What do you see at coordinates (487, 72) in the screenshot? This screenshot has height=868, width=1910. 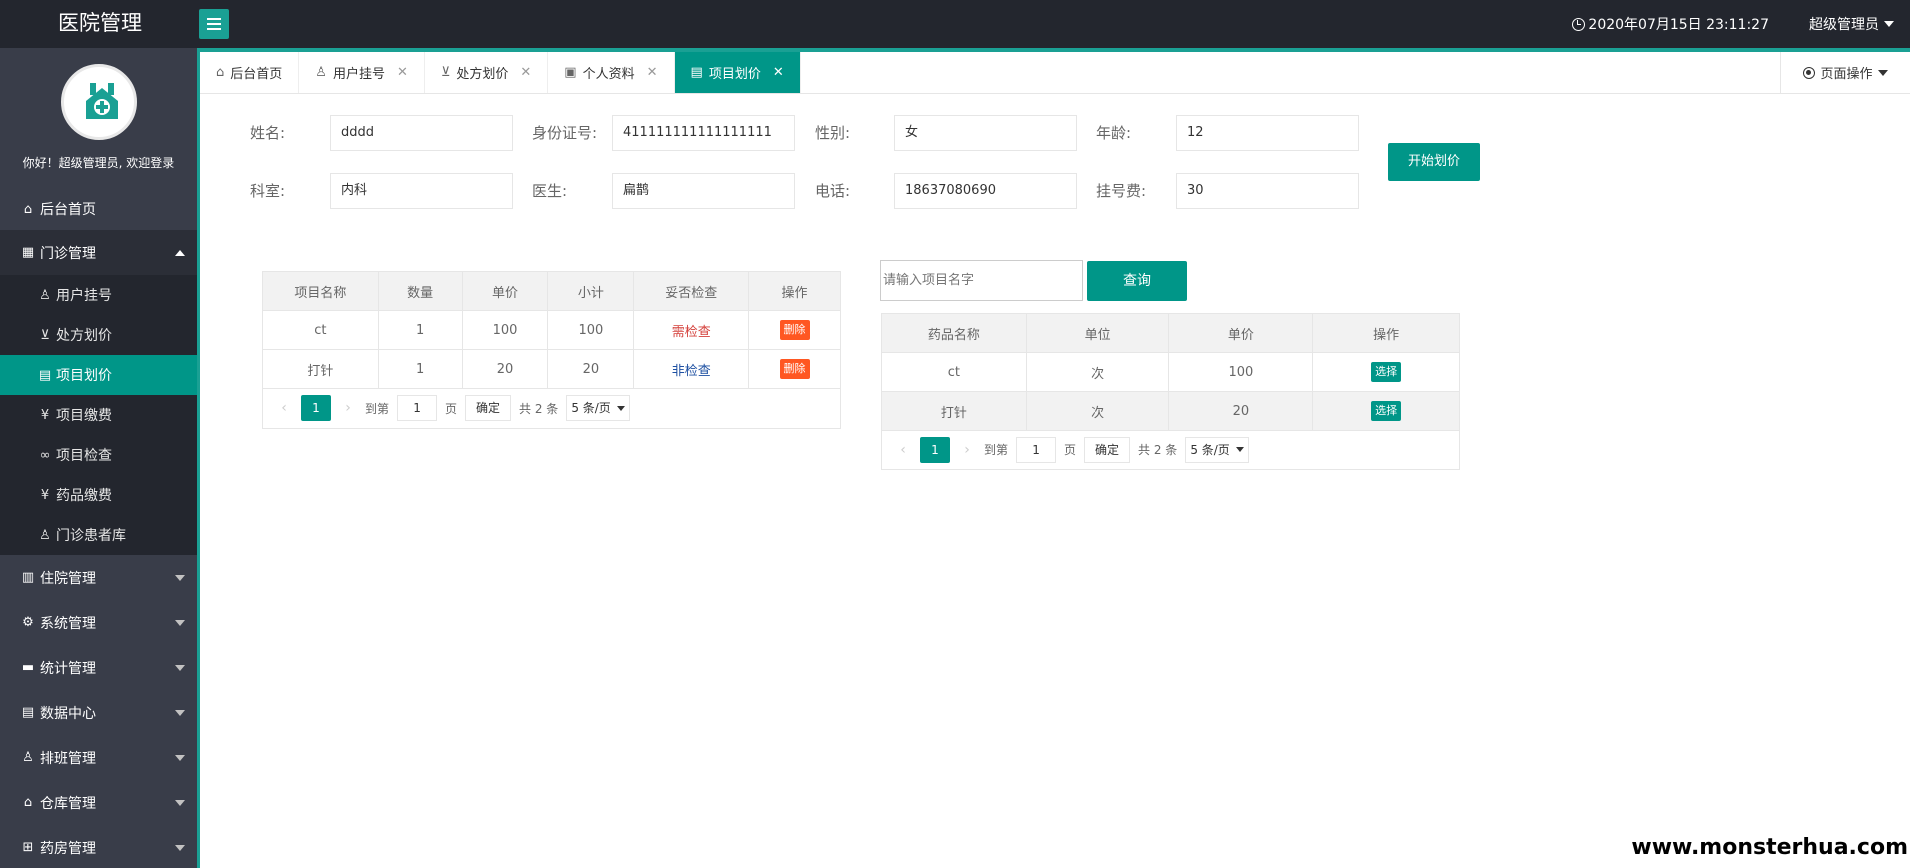 I see `tab-prescription-pricing: ⊻ 处方划价 ✕` at bounding box center [487, 72].